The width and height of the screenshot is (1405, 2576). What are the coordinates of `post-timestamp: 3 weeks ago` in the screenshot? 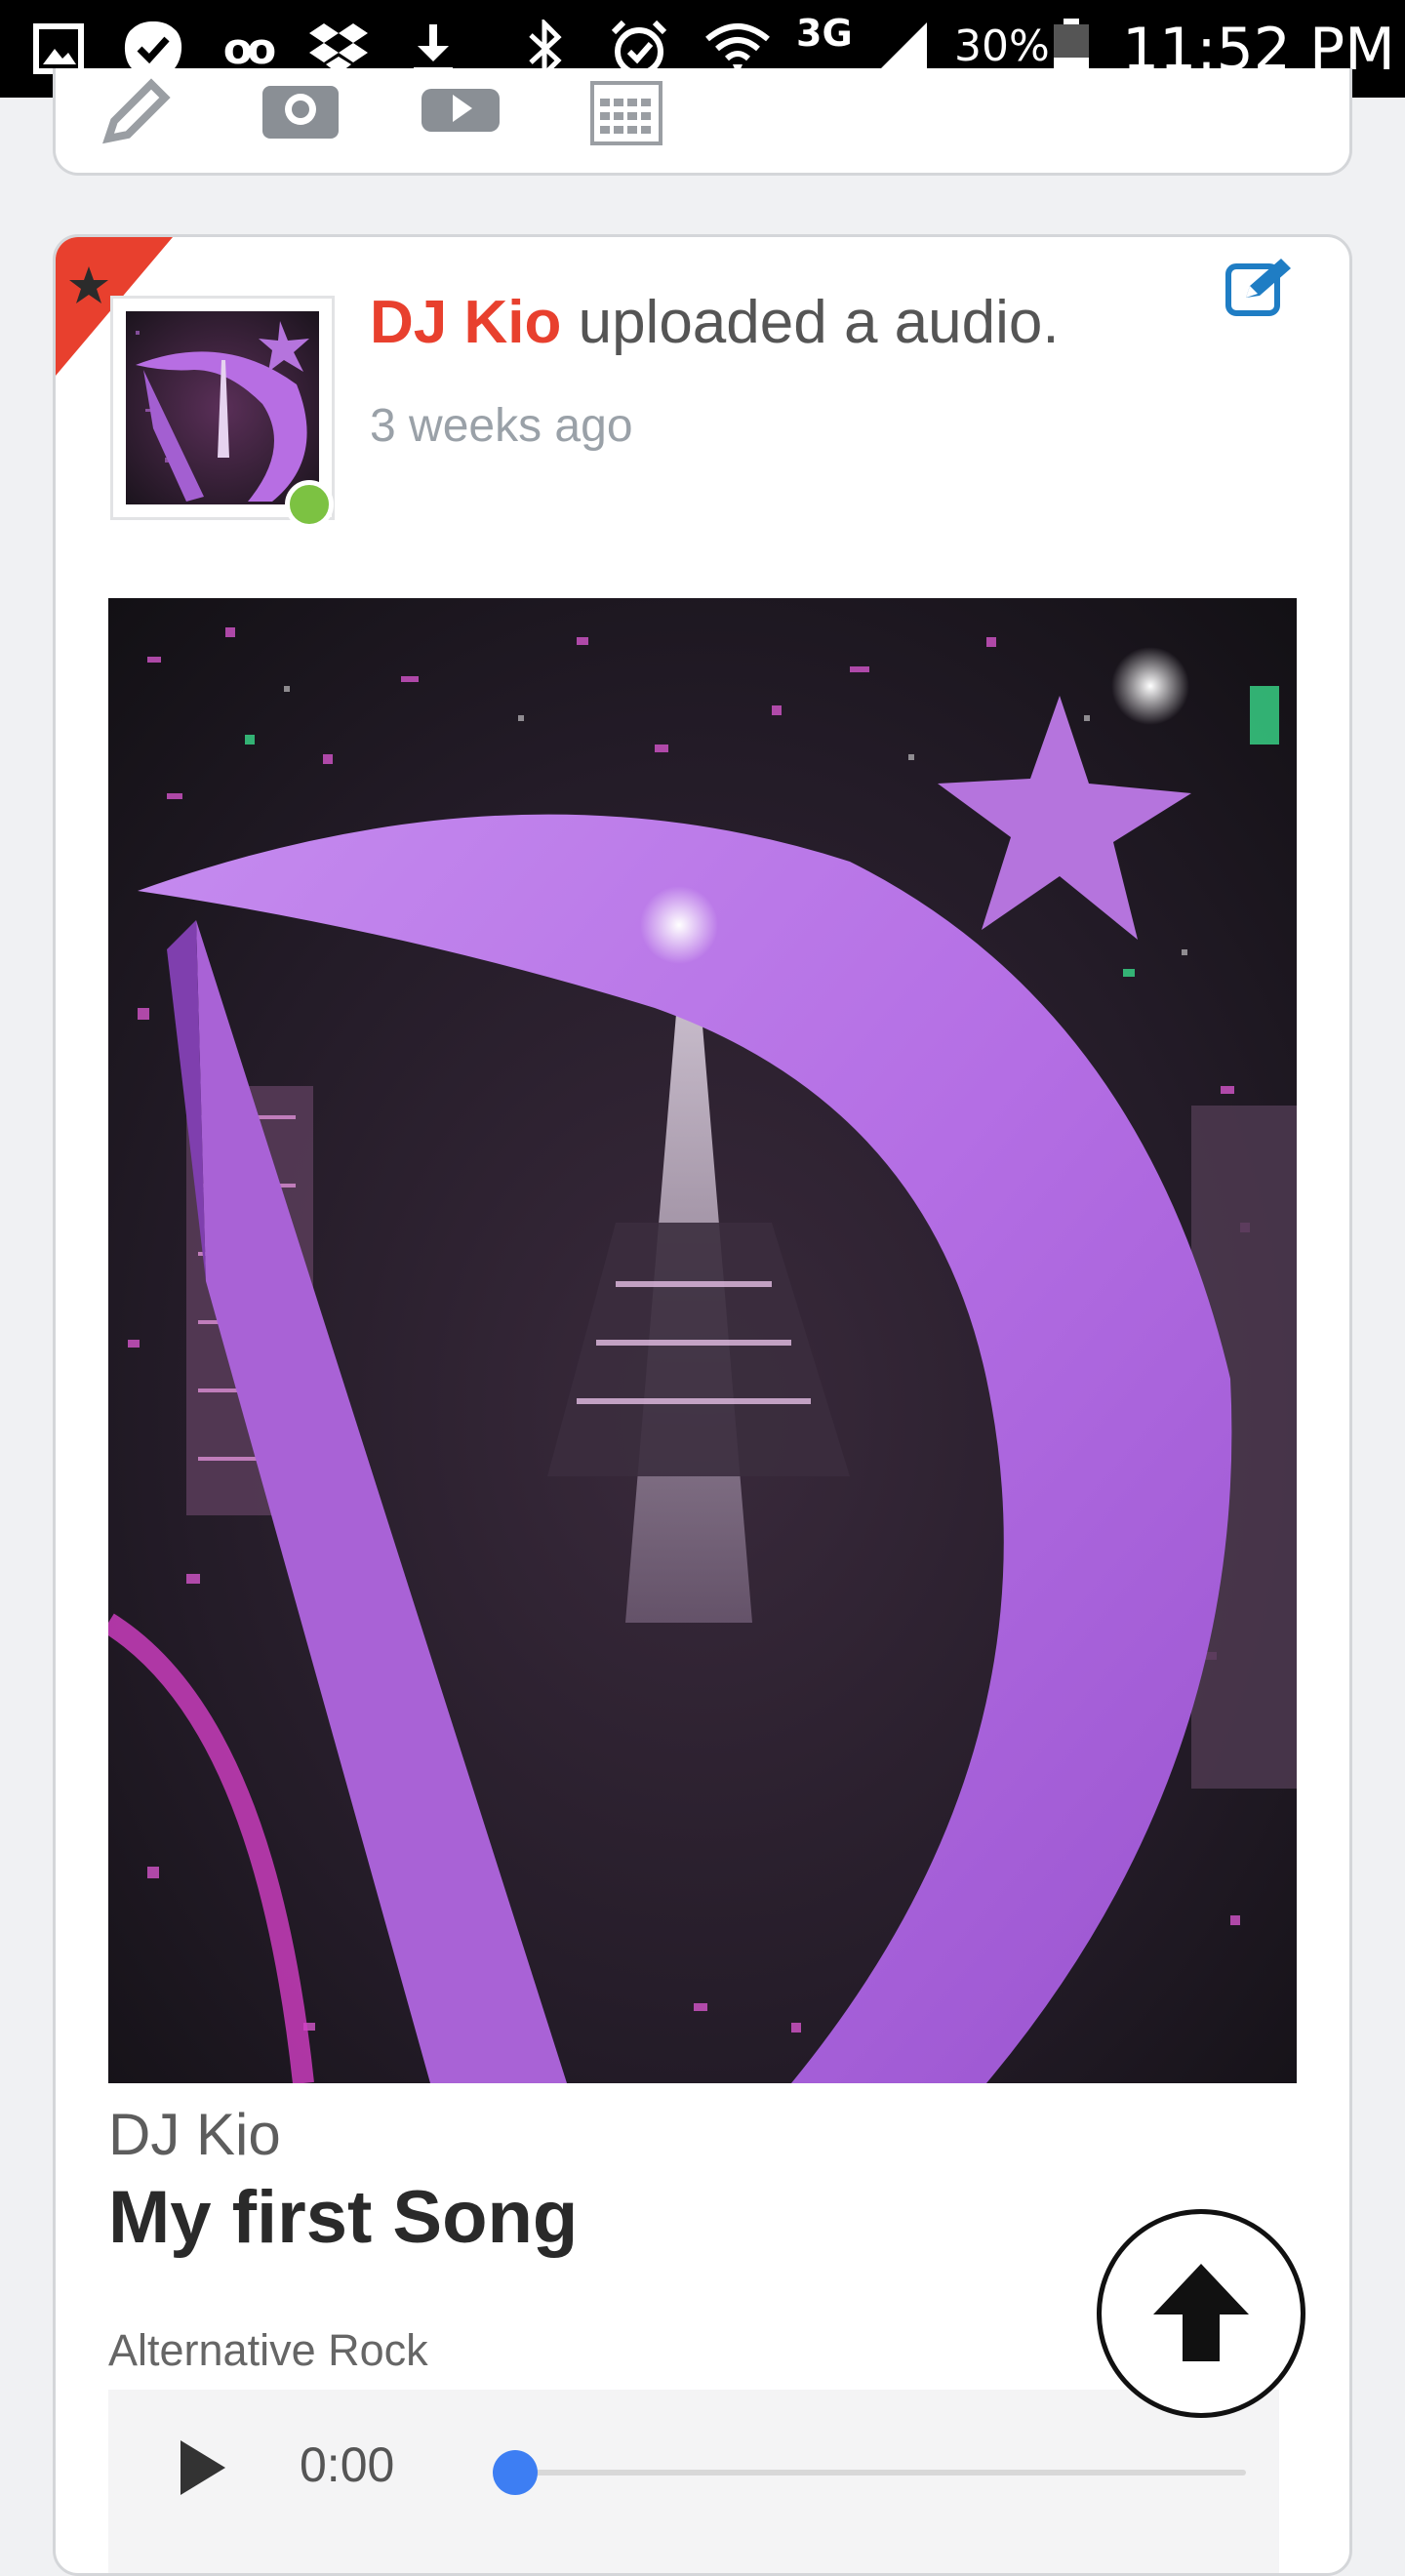 It's located at (501, 426).